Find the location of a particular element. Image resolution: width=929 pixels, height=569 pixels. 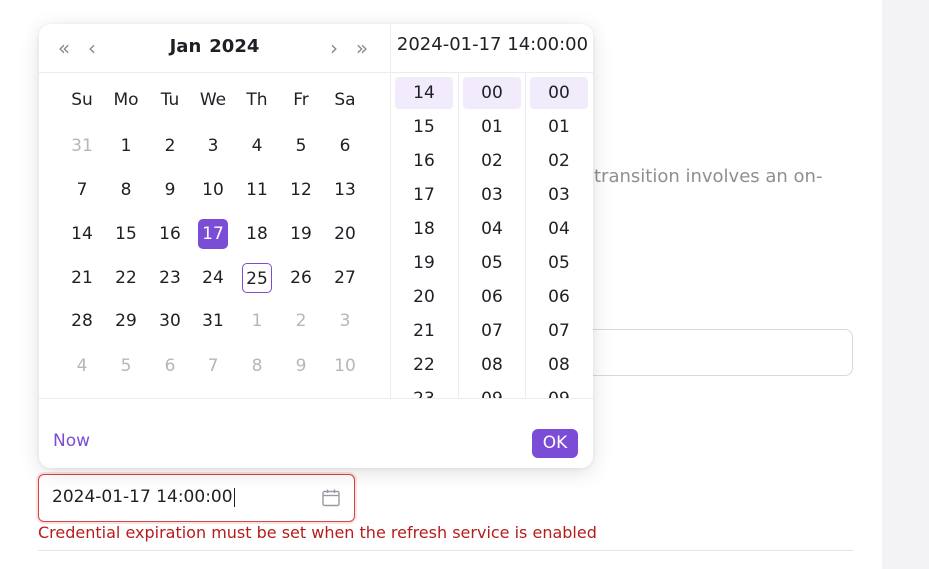

ok-button: OK is located at coordinates (555, 443).